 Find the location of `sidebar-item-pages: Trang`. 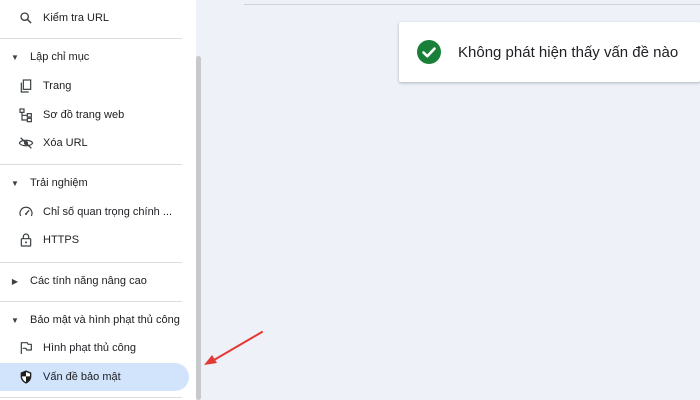

sidebar-item-pages: Trang is located at coordinates (95, 86).